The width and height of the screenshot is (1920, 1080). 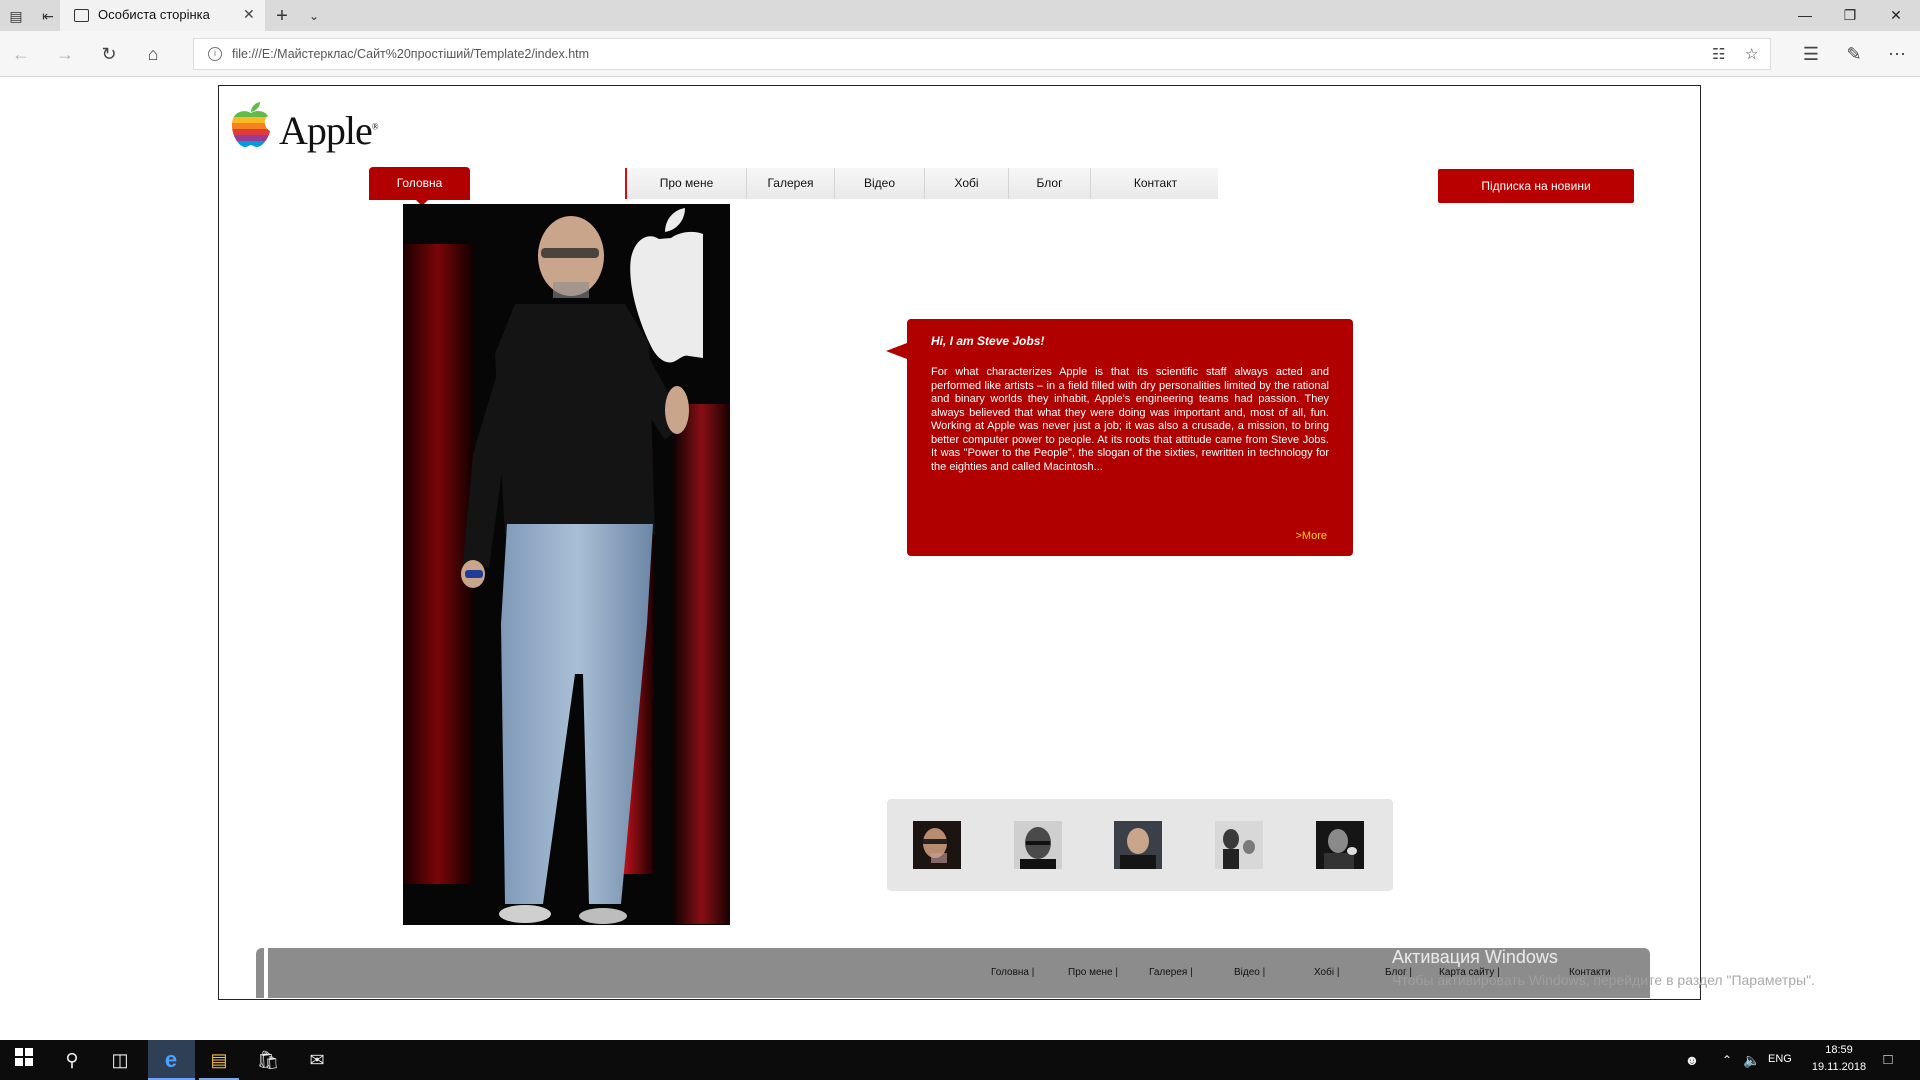 I want to click on store-icon: 🛍, so click(x=268, y=1060).